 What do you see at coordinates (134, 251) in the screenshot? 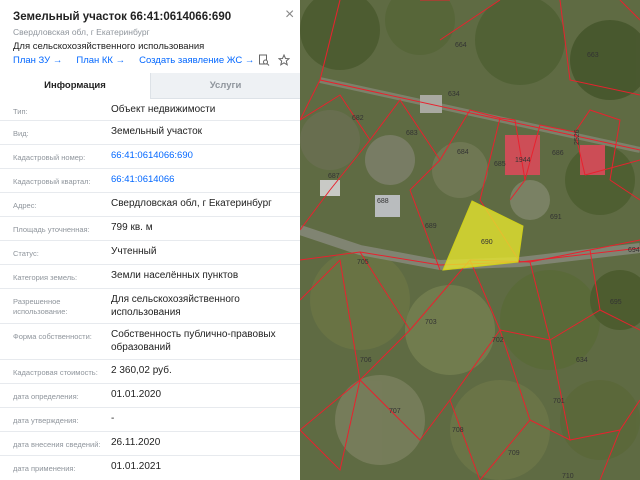
I see `field-value: Учтенный` at bounding box center [134, 251].